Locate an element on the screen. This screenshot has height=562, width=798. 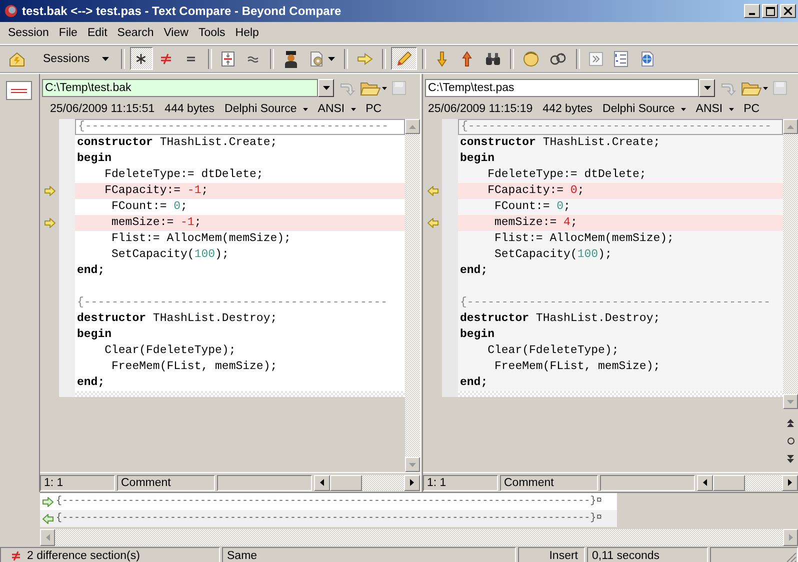
head-icon is located at coordinates (530, 59).